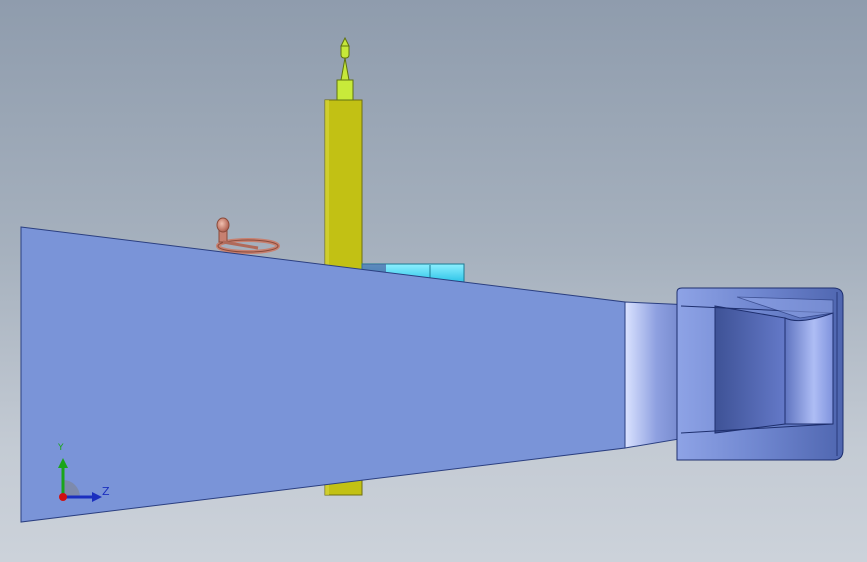 Image resolution: width=867 pixels, height=562 pixels. I want to click on triad-x-axis-dot, so click(63, 497).